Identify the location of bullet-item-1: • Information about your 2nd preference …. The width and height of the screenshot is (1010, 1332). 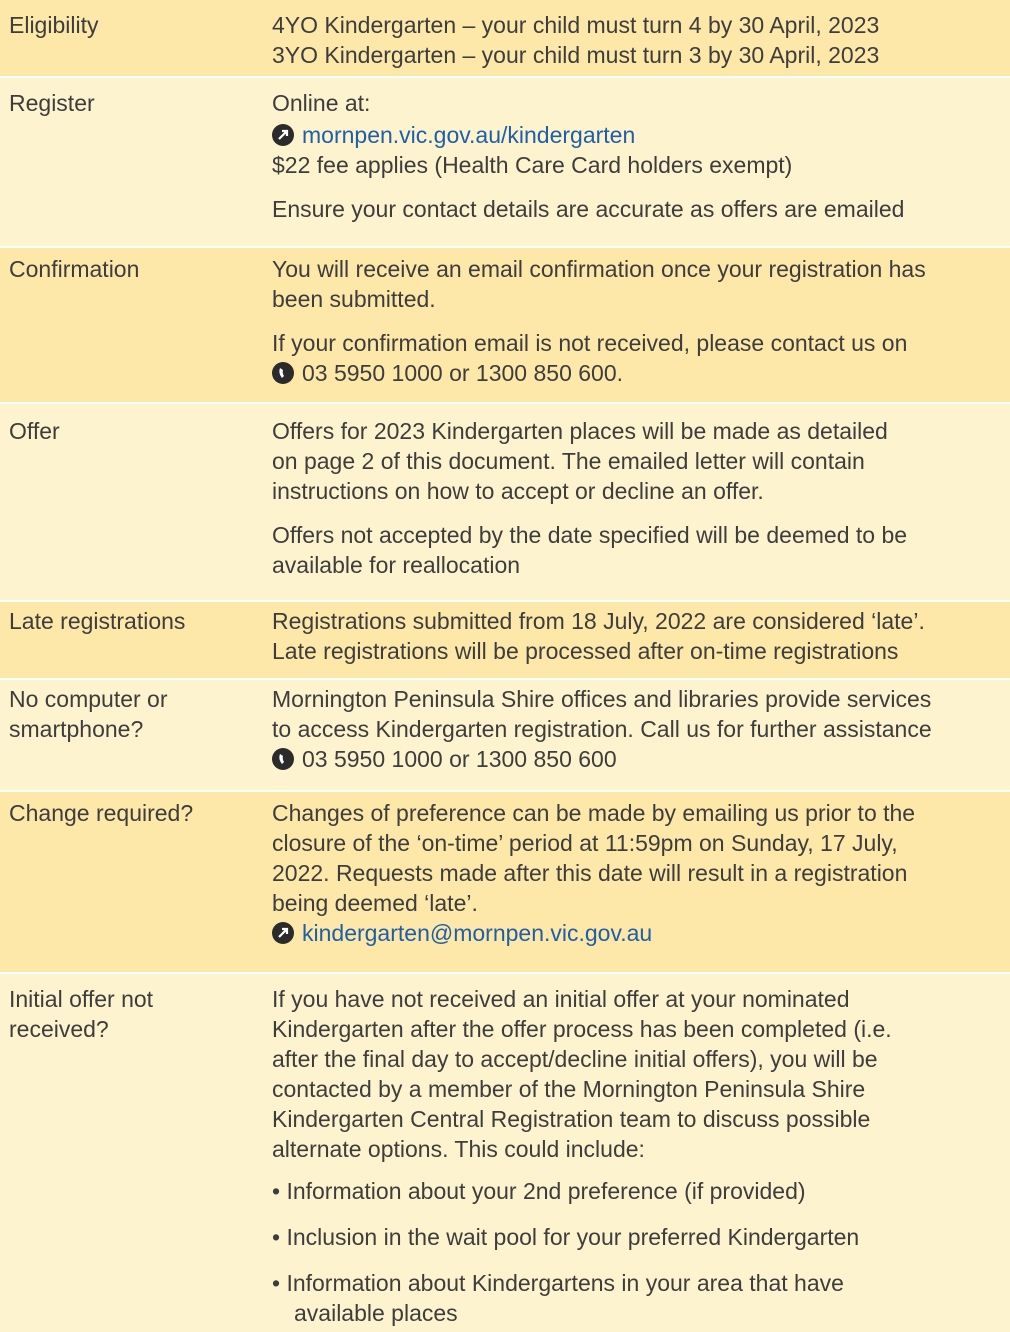
(539, 1191).